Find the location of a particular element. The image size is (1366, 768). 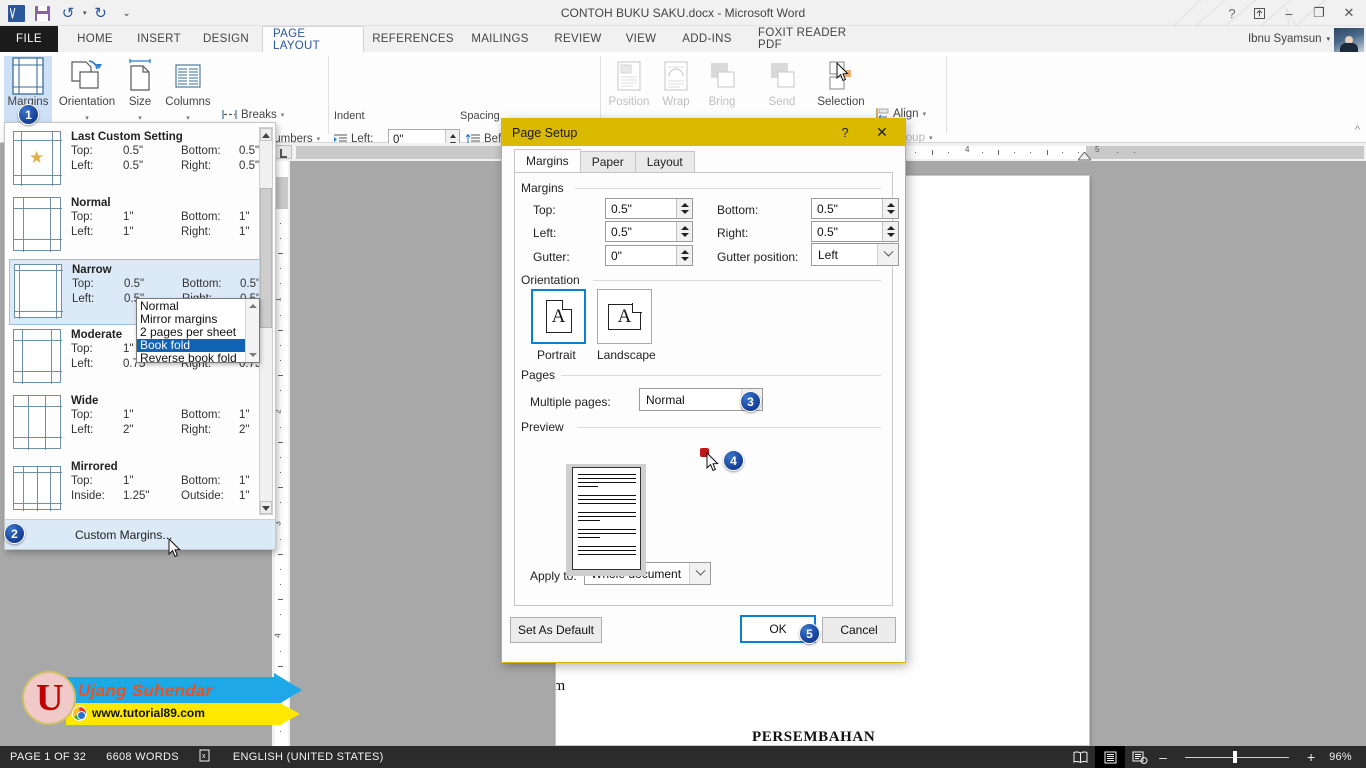

word-count: 6608 WORDS is located at coordinates (142, 757).